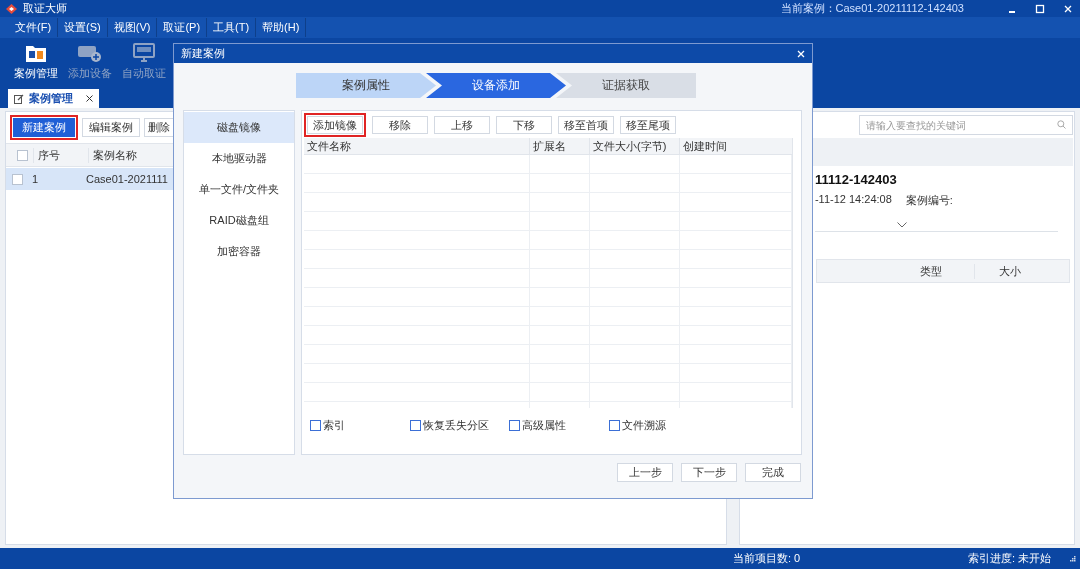 The image size is (1080, 569). I want to click on menu-item: 取证(P), so click(182, 27).